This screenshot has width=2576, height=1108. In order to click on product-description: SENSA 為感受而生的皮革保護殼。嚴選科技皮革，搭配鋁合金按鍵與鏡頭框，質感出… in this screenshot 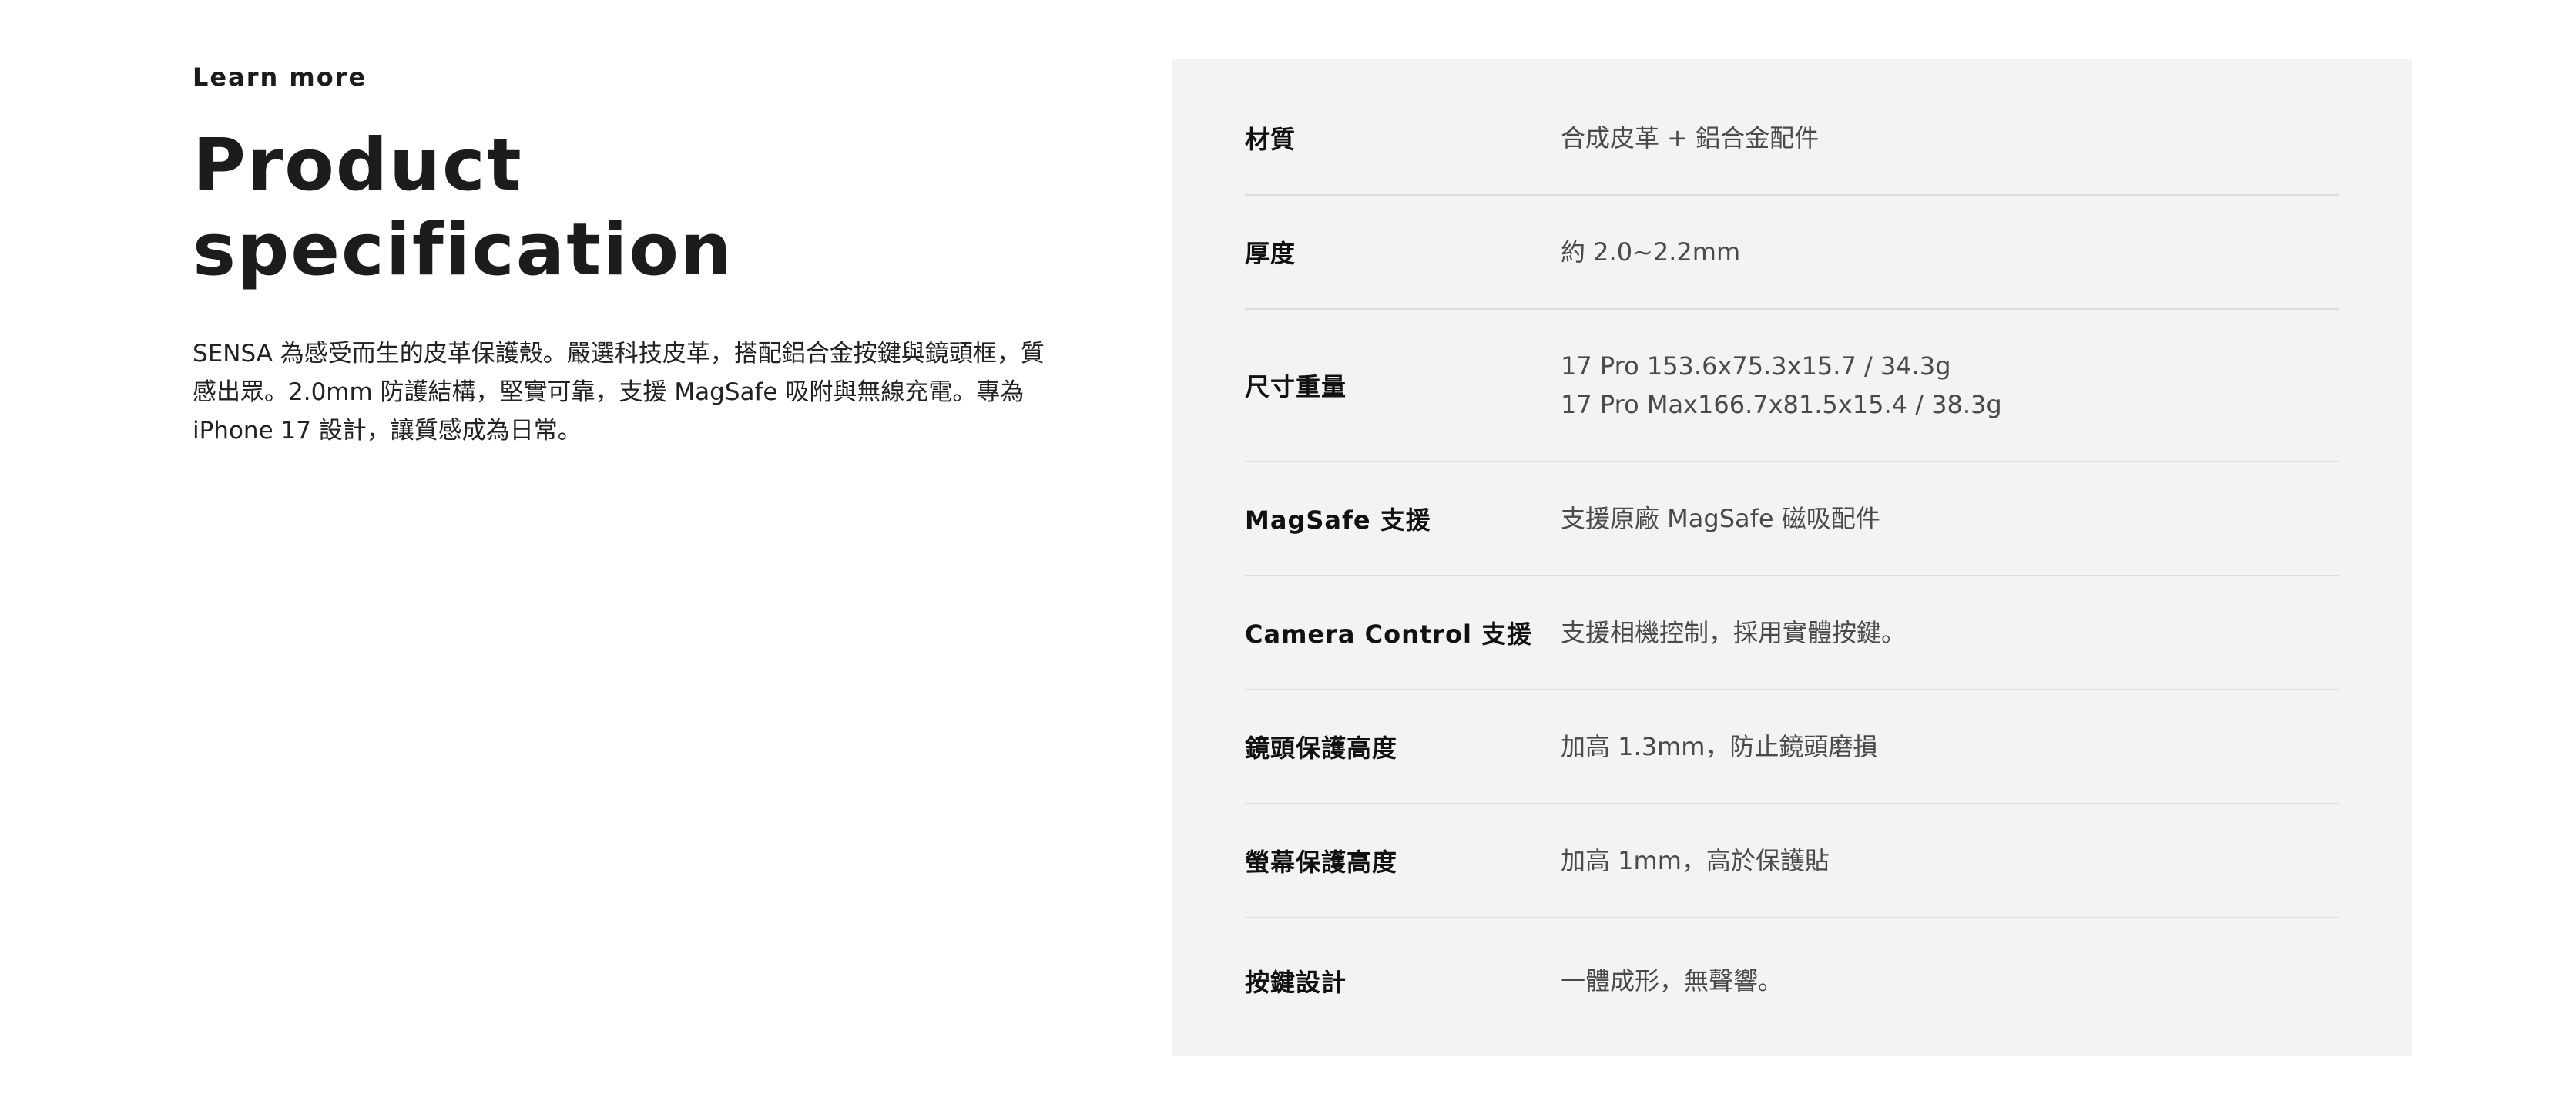, I will do `click(619, 392)`.